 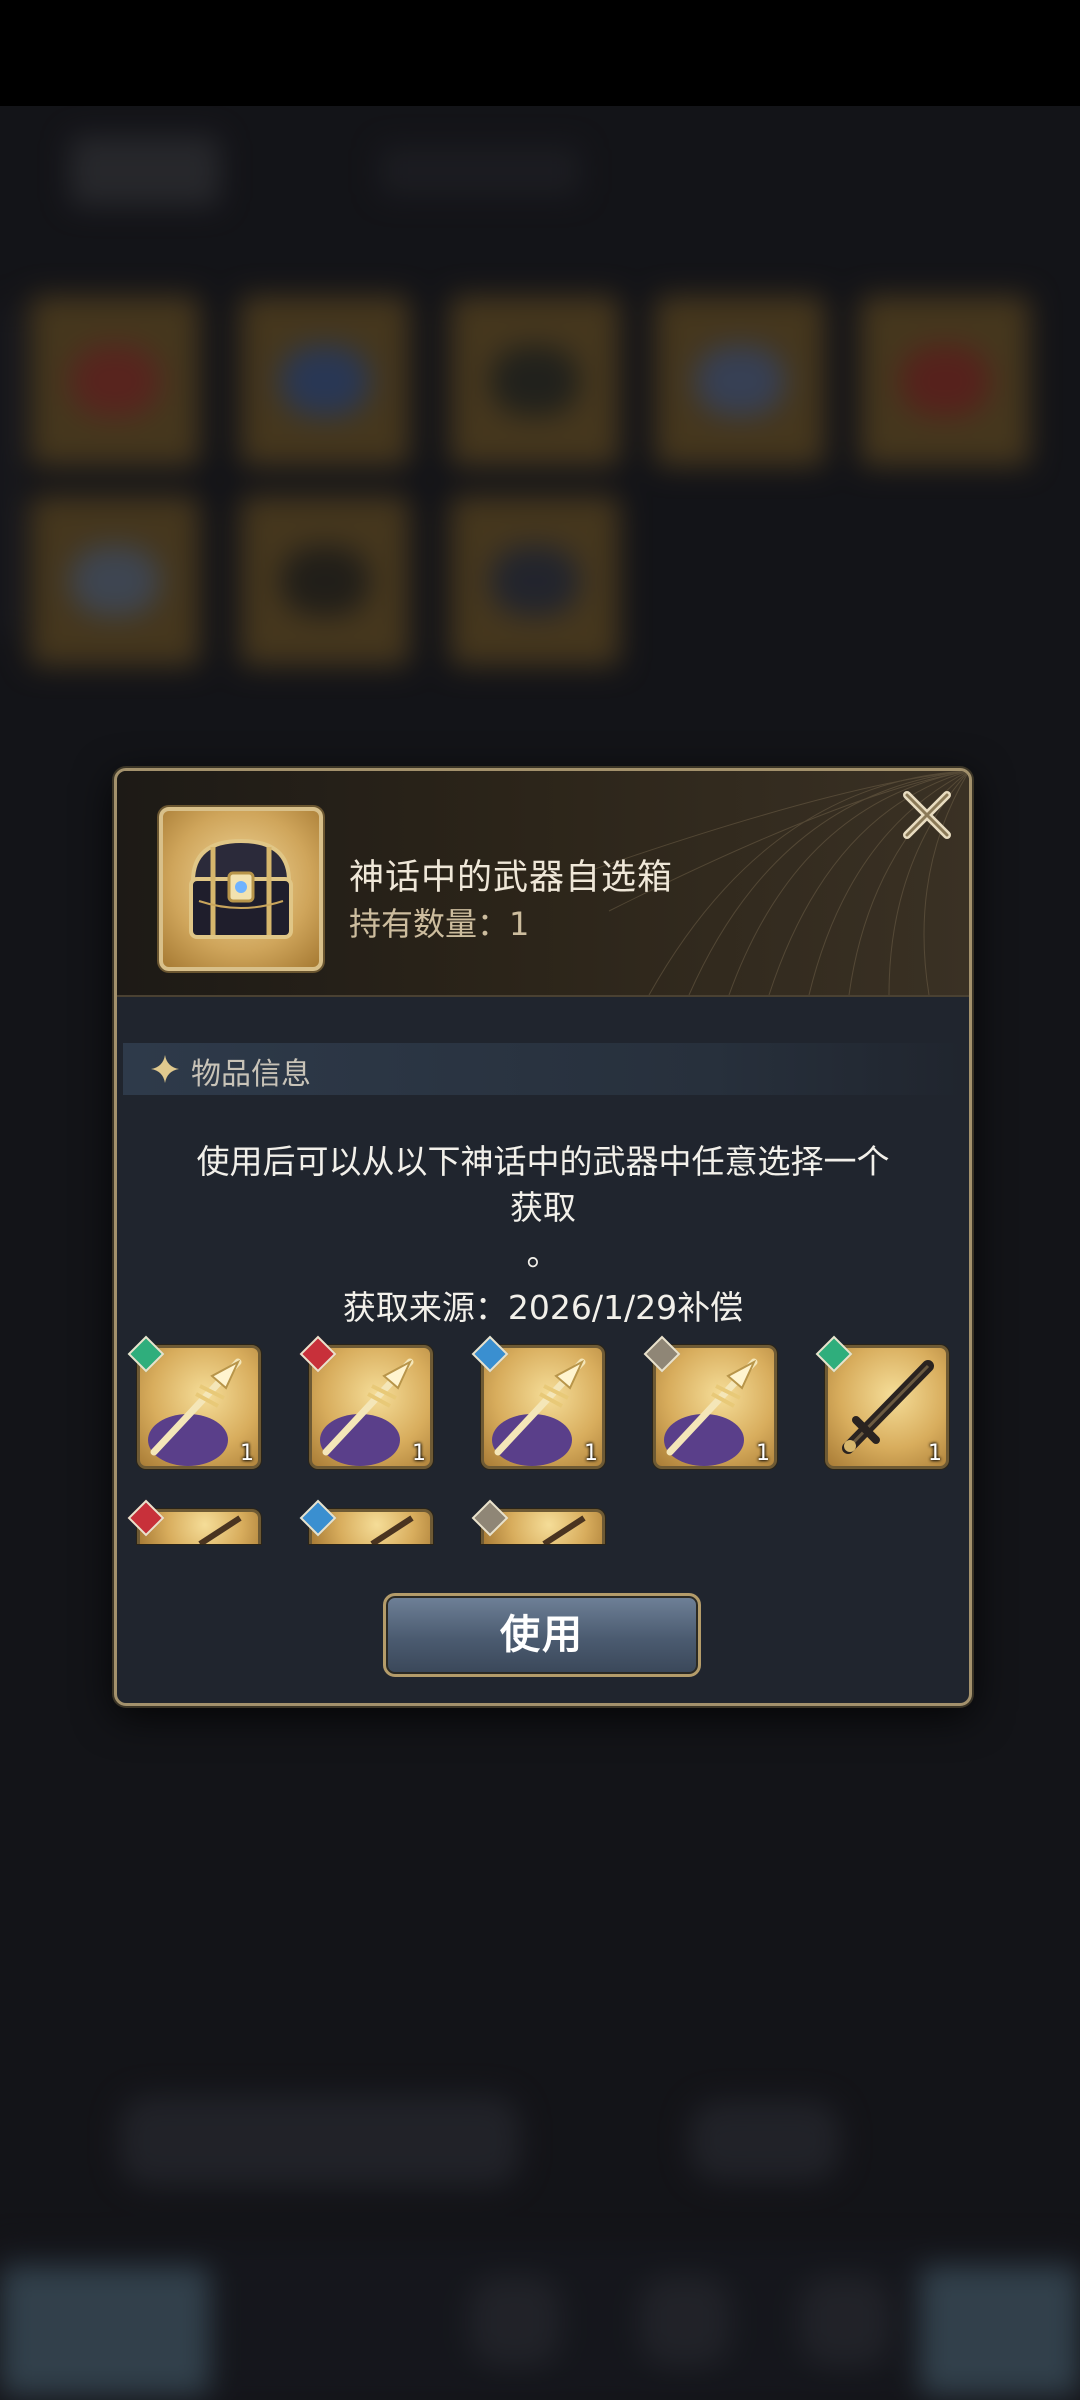 I want to click on item-description: 使用后可以从以下神话中的武器中任意选择一个 获取 。, so click(x=543, y=1208).